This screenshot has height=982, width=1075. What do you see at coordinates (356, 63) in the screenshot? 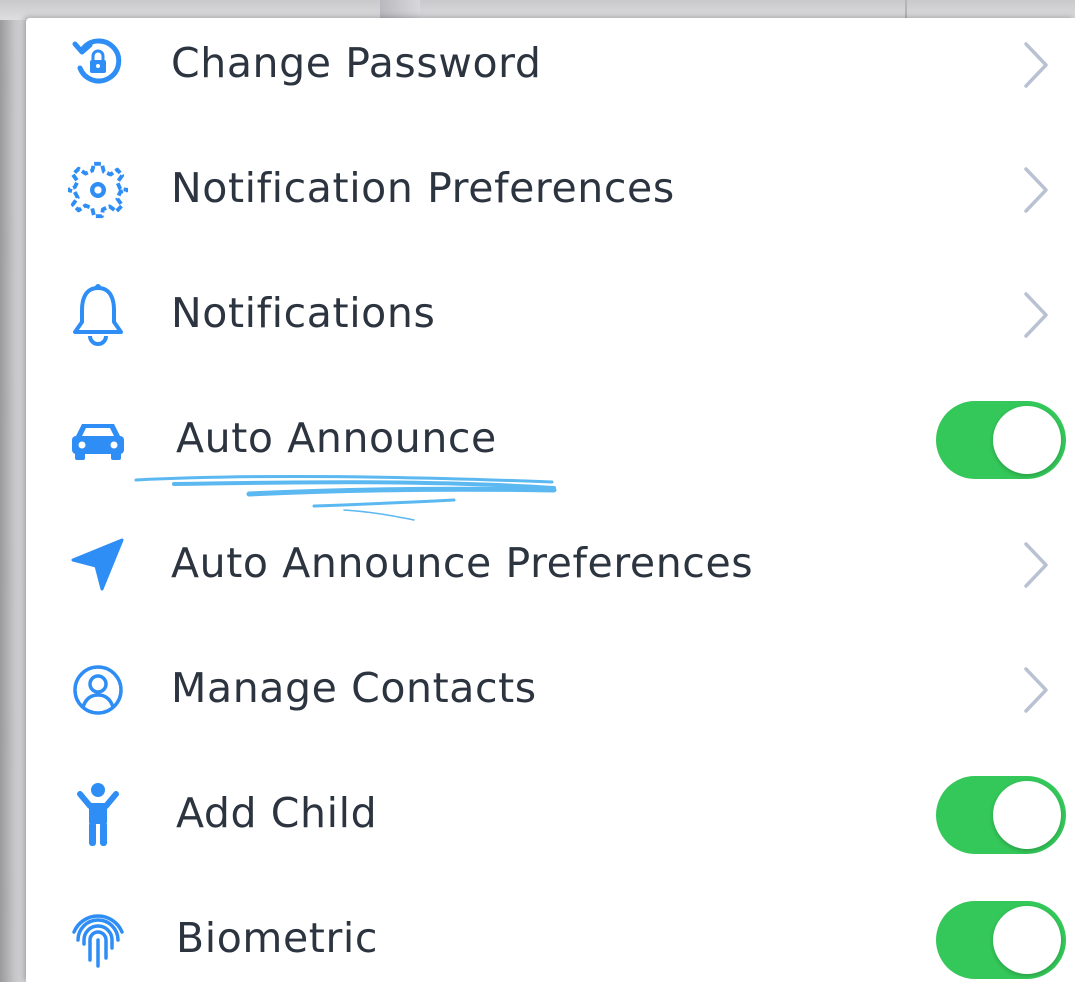
I see `settings-item-label: Change Password` at bounding box center [356, 63].